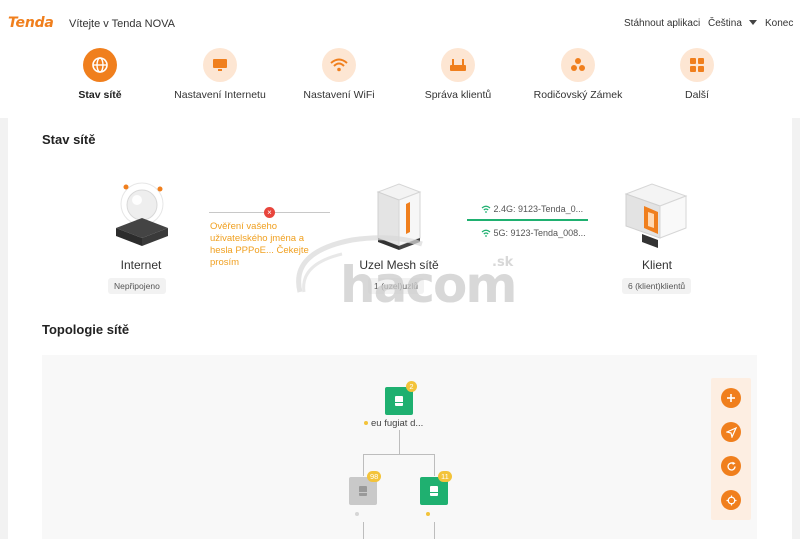 Image resolution: width=800 pixels, height=539 pixels. What do you see at coordinates (220, 65) in the screenshot?
I see `monitor-icon` at bounding box center [220, 65].